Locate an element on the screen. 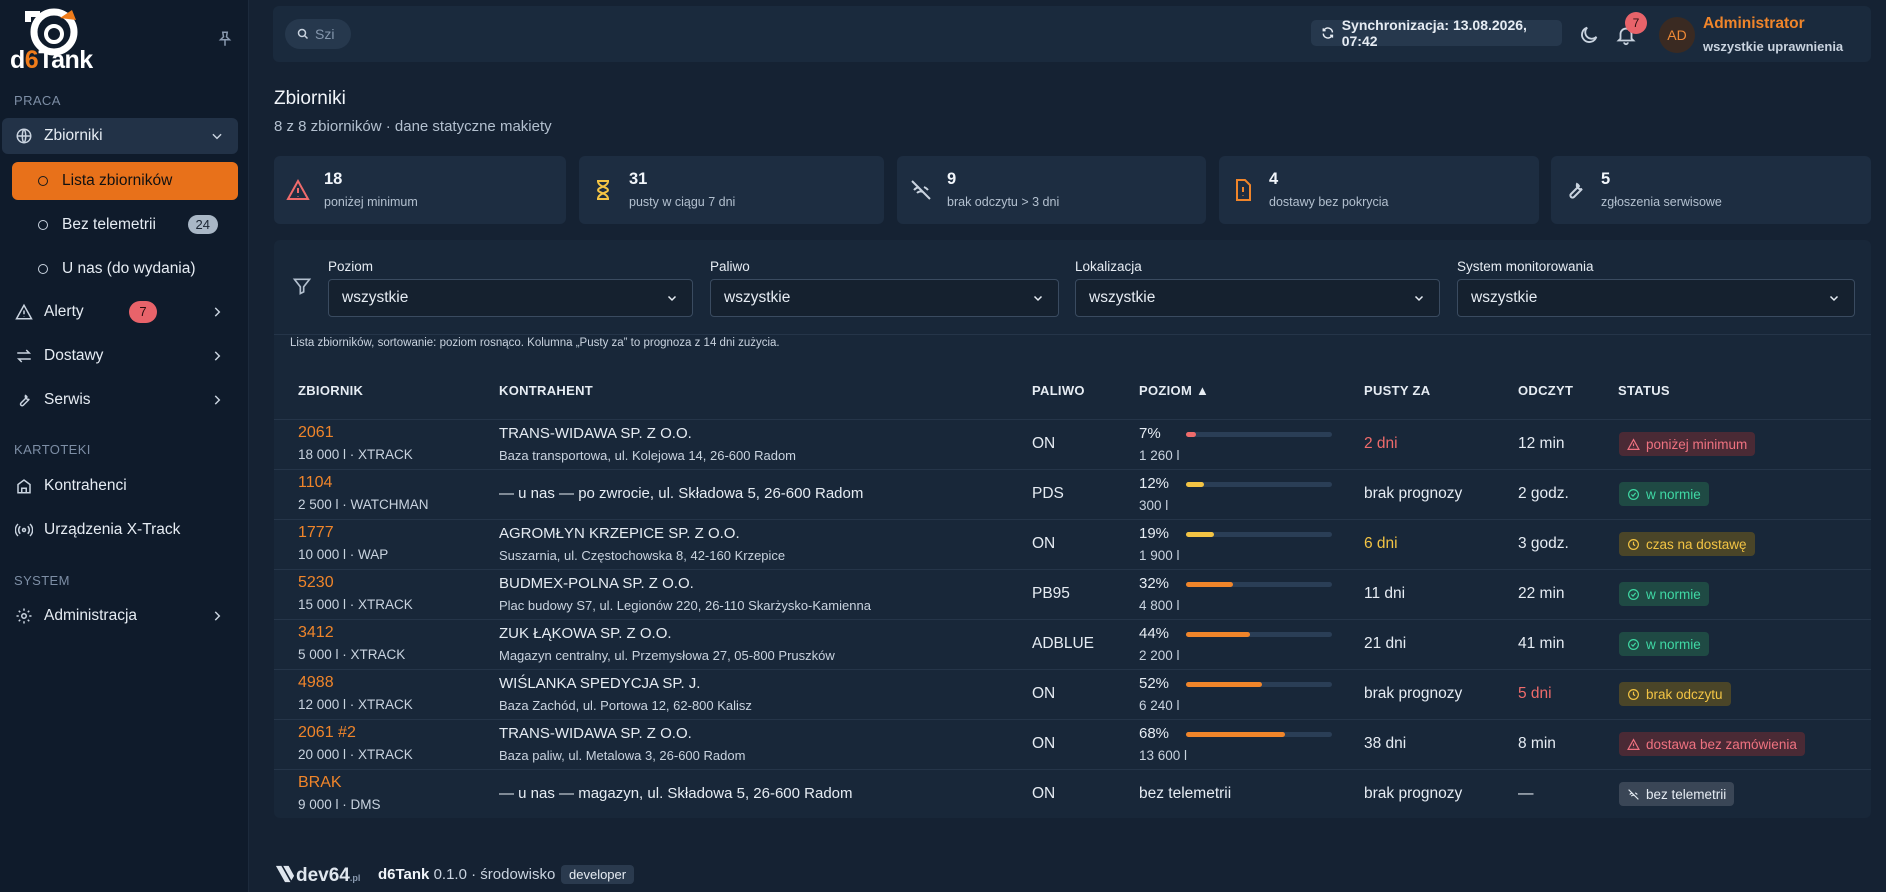  last-reading: 3 godz. is located at coordinates (1543, 543).